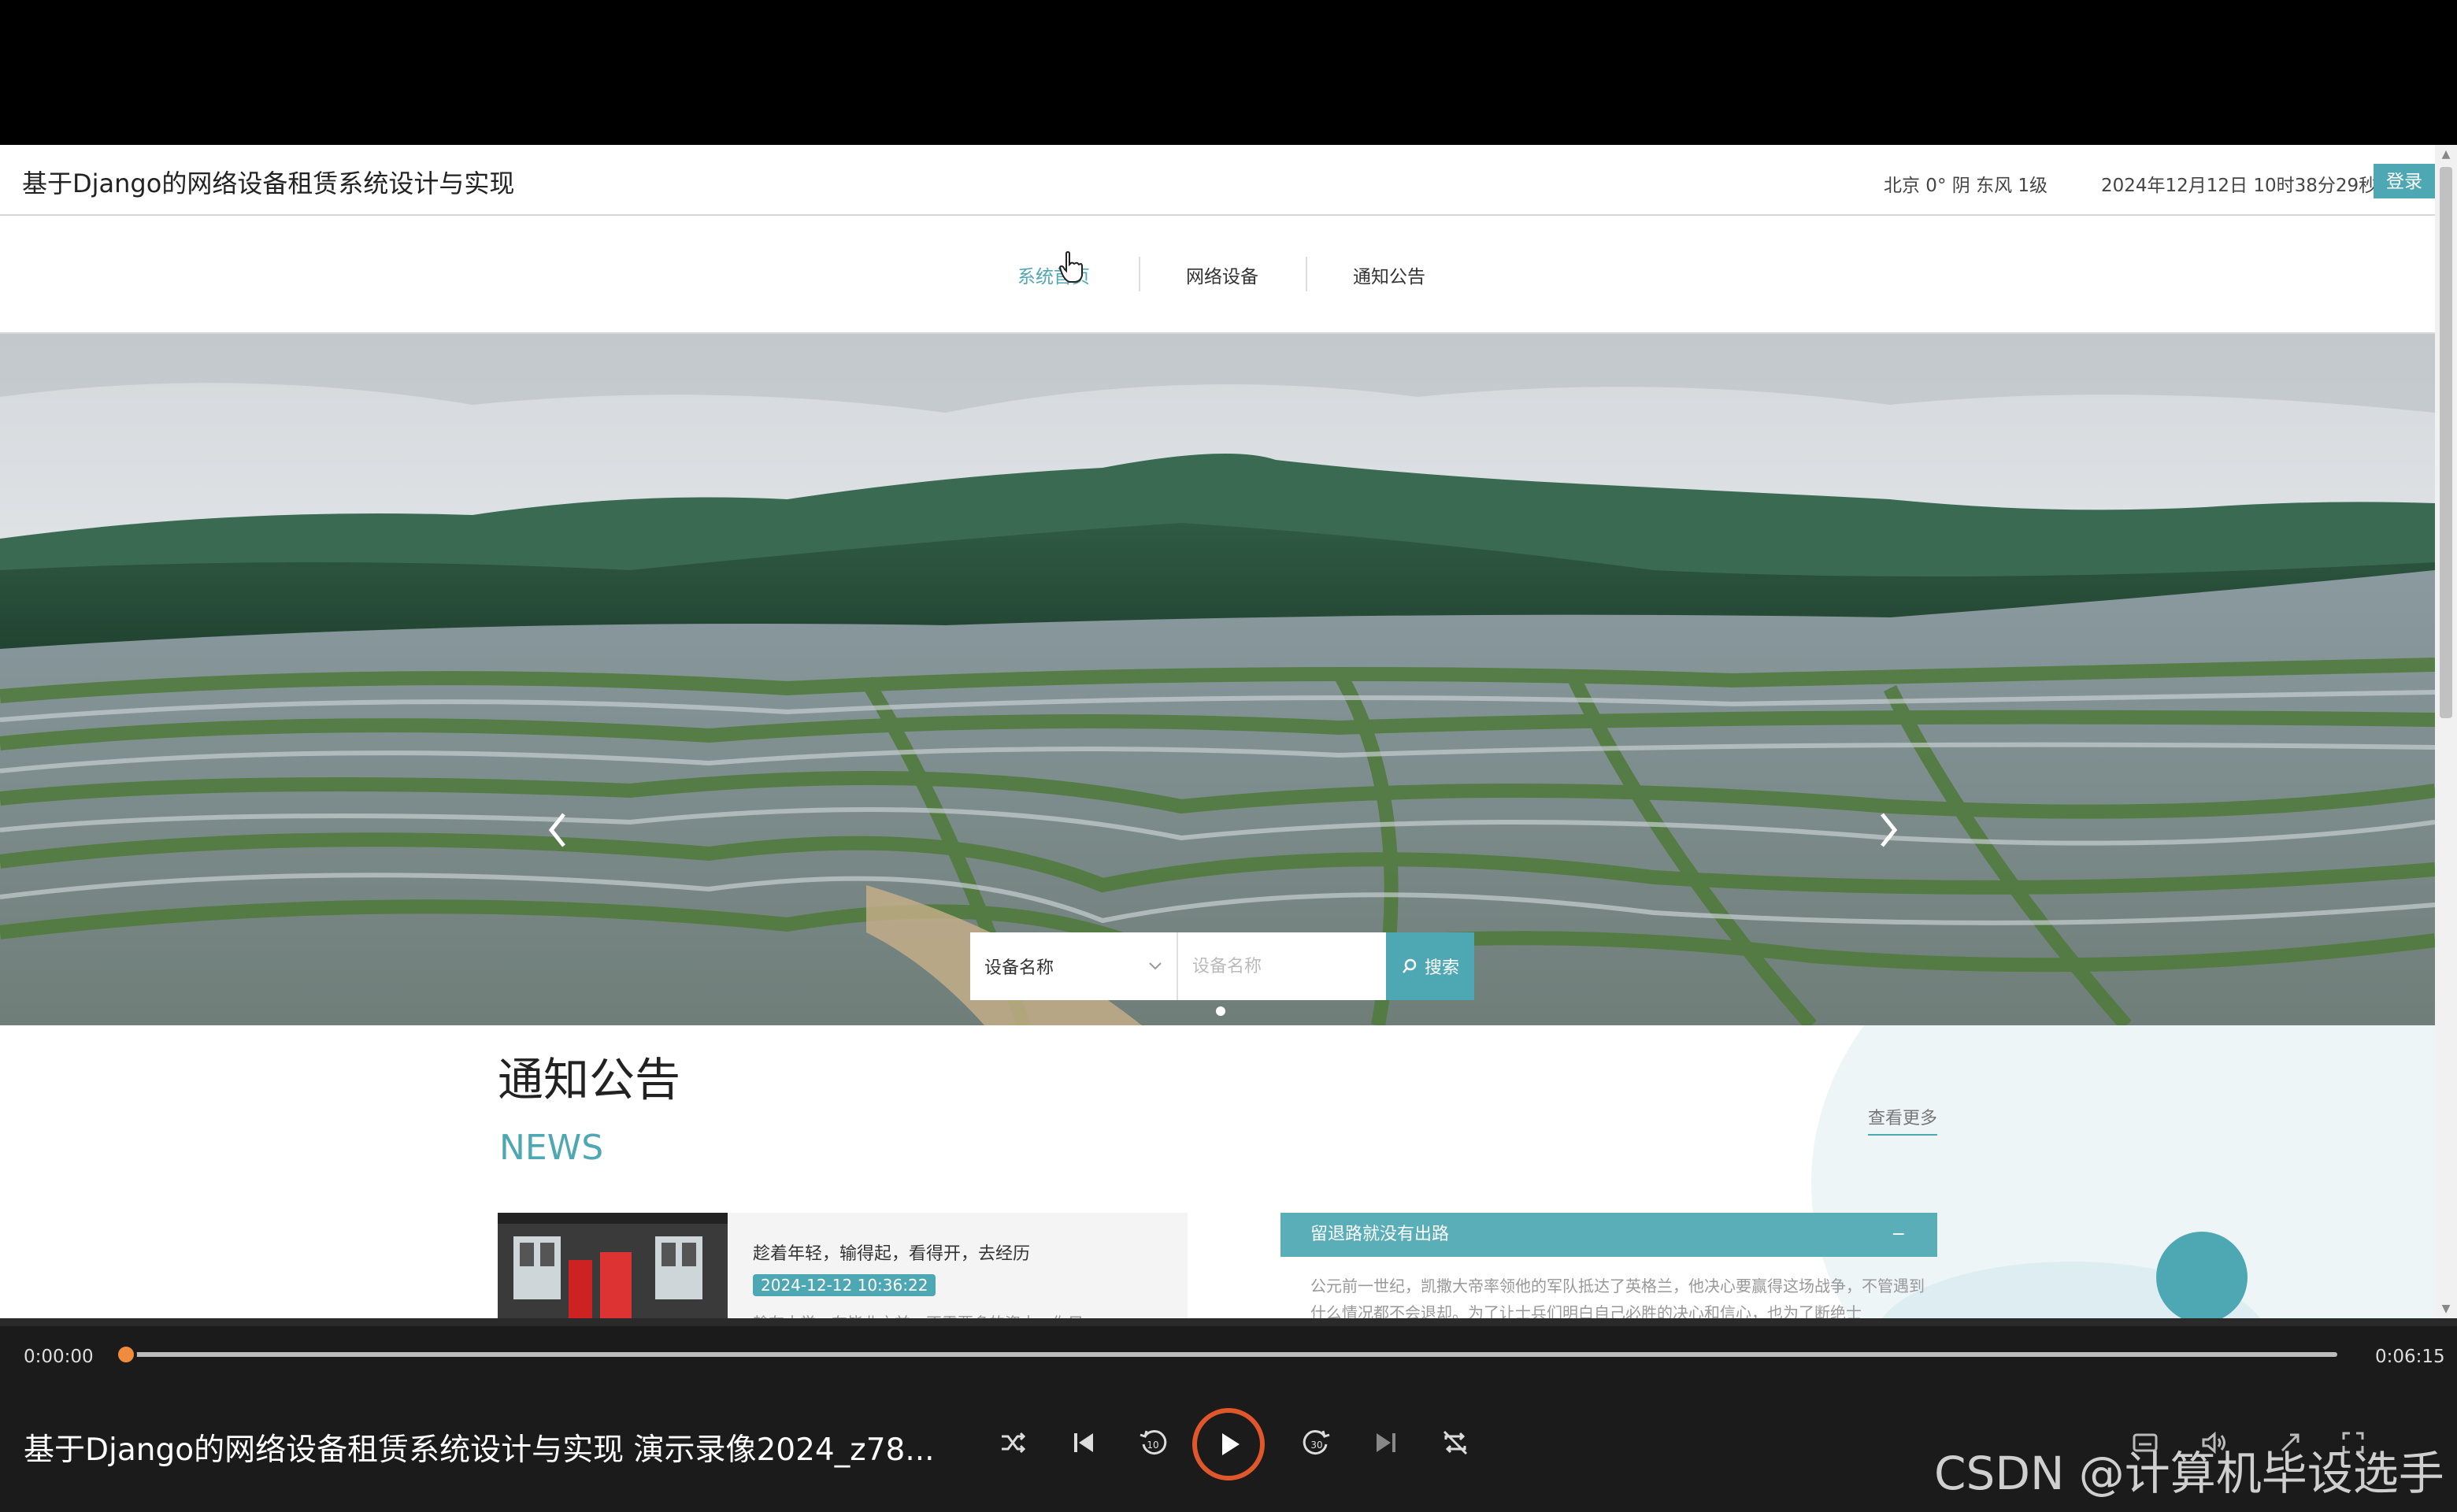 Image resolution: width=2457 pixels, height=1512 pixels. What do you see at coordinates (892, 1254) in the screenshot?
I see `news-card-title: 趁着年轻，输得起，看得开，去经历` at bounding box center [892, 1254].